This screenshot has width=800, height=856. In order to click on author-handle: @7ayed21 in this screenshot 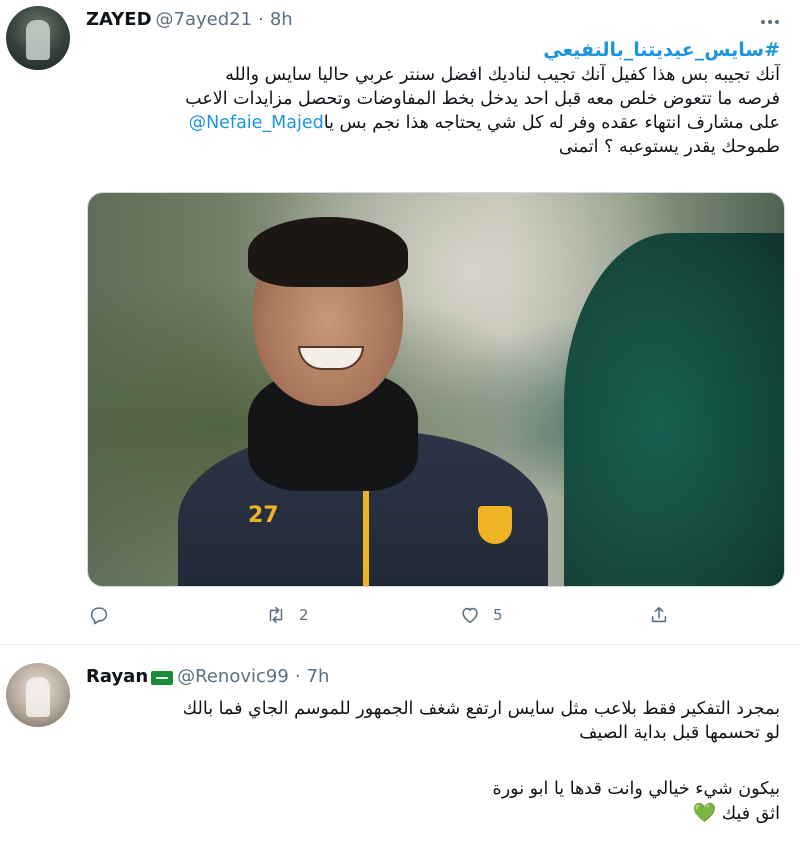, I will do `click(204, 19)`.